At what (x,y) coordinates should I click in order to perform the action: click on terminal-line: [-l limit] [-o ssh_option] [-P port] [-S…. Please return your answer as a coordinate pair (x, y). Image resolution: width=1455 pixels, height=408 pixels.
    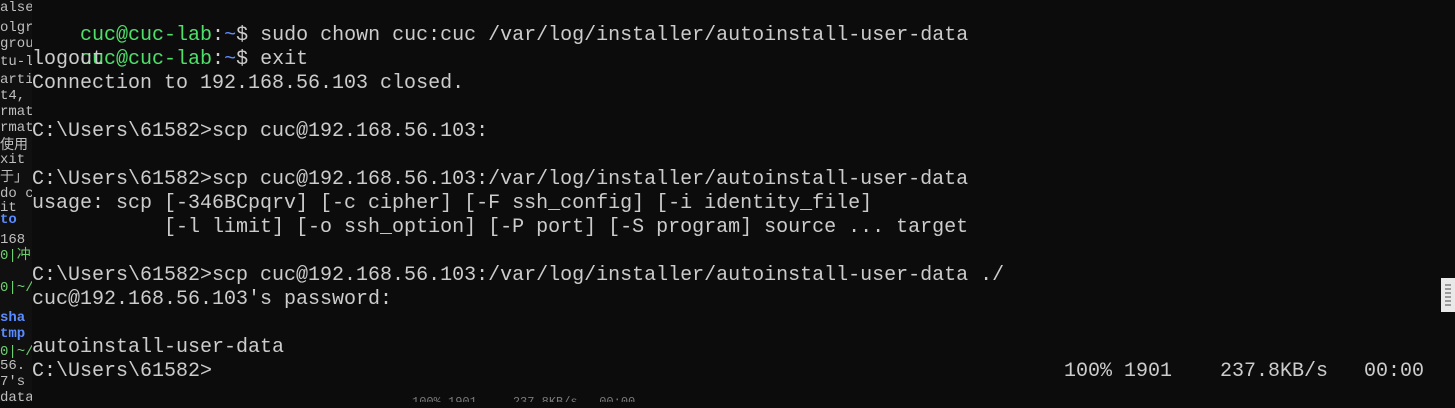
    Looking at the image, I should click on (500, 227).